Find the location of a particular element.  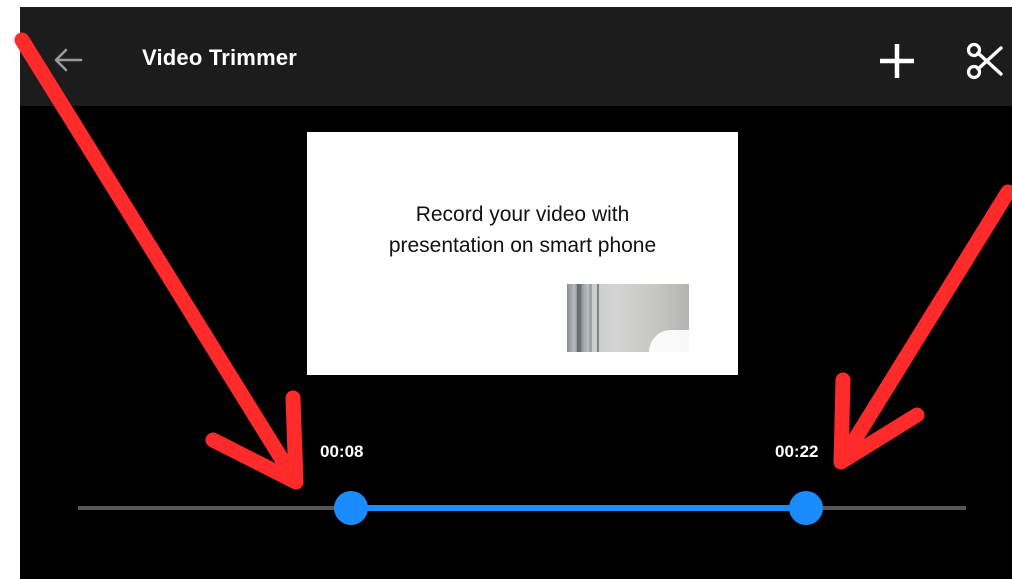

plus-icon is located at coordinates (897, 61).